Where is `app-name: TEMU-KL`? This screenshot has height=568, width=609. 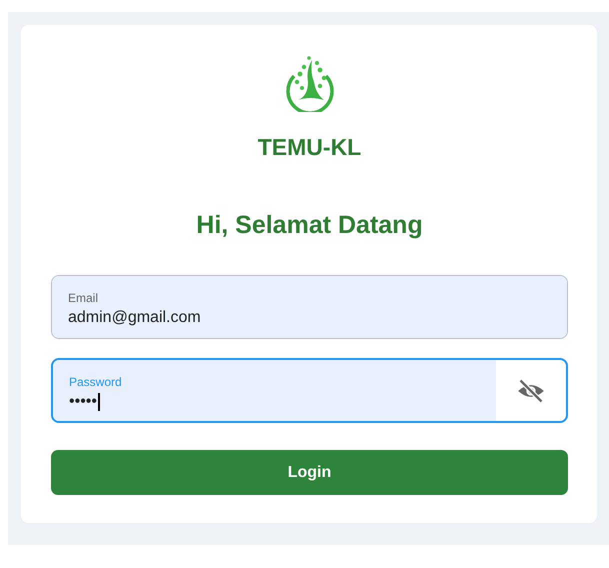
app-name: TEMU-KL is located at coordinates (310, 147).